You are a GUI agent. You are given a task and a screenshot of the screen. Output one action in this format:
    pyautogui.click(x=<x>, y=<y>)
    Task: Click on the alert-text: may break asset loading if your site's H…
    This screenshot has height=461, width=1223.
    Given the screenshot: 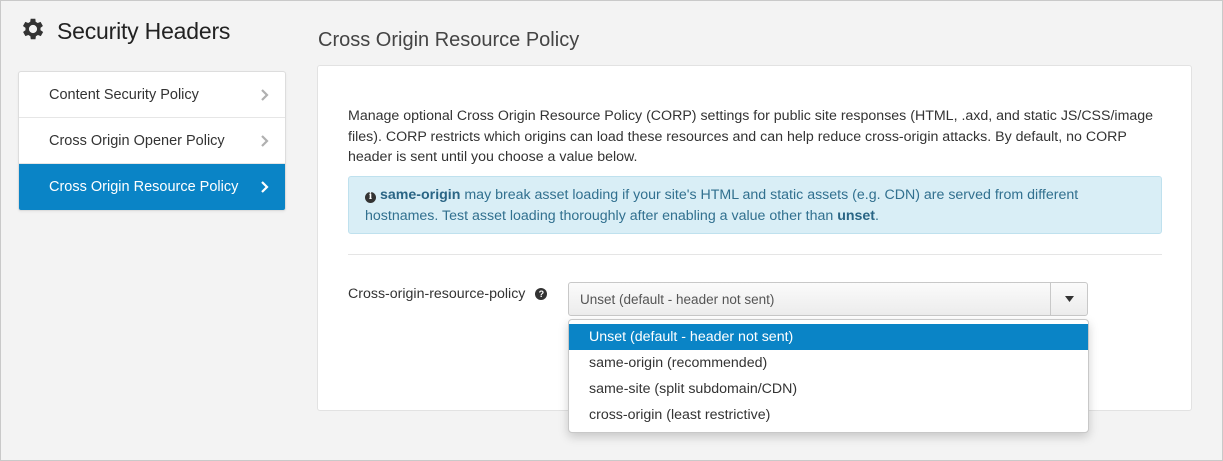 What is the action you would take?
    pyautogui.click(x=722, y=205)
    